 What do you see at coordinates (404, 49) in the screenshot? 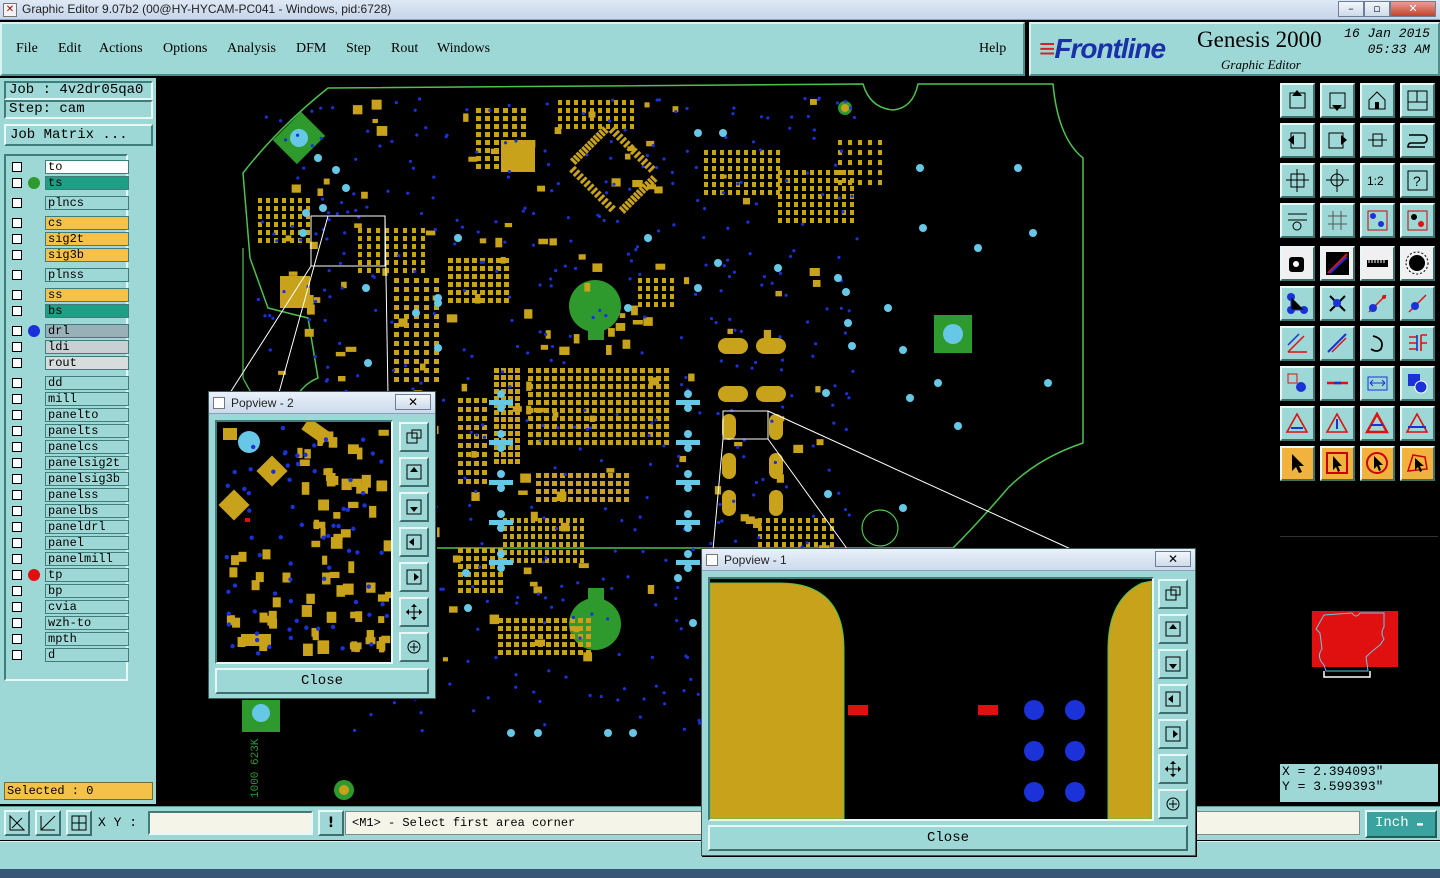
I see `menu-rout: Rout` at bounding box center [404, 49].